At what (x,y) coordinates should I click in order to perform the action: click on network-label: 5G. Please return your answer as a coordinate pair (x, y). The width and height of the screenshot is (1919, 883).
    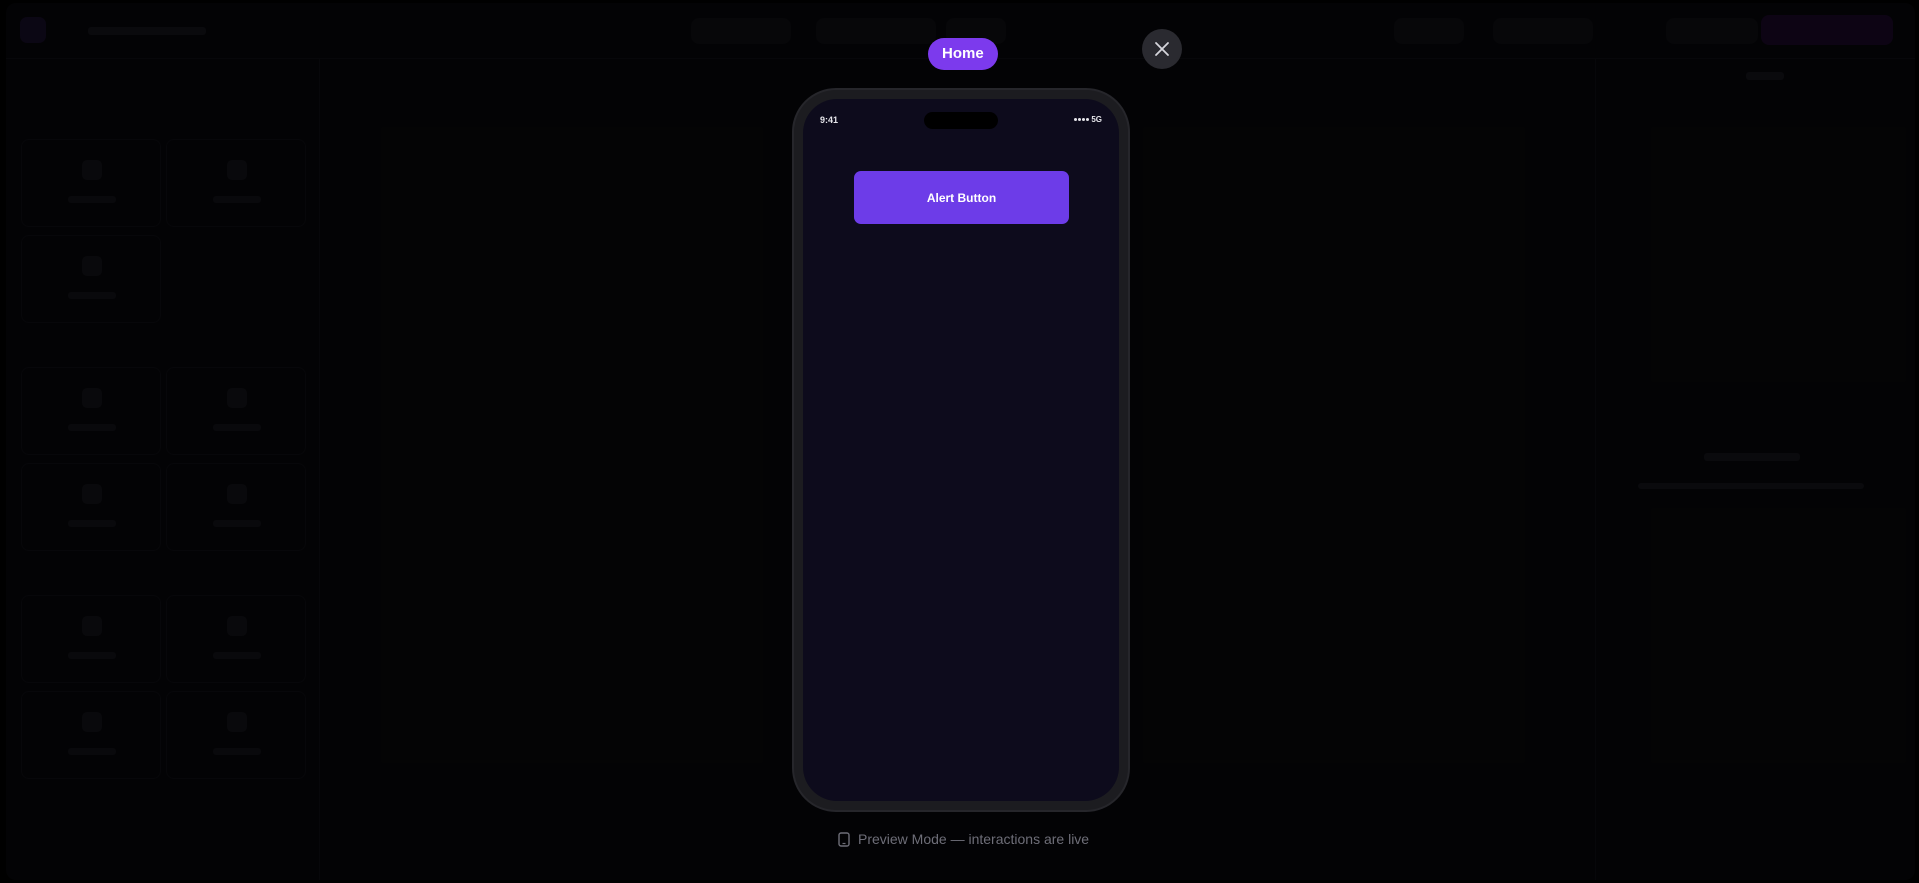
    Looking at the image, I should click on (1096, 119).